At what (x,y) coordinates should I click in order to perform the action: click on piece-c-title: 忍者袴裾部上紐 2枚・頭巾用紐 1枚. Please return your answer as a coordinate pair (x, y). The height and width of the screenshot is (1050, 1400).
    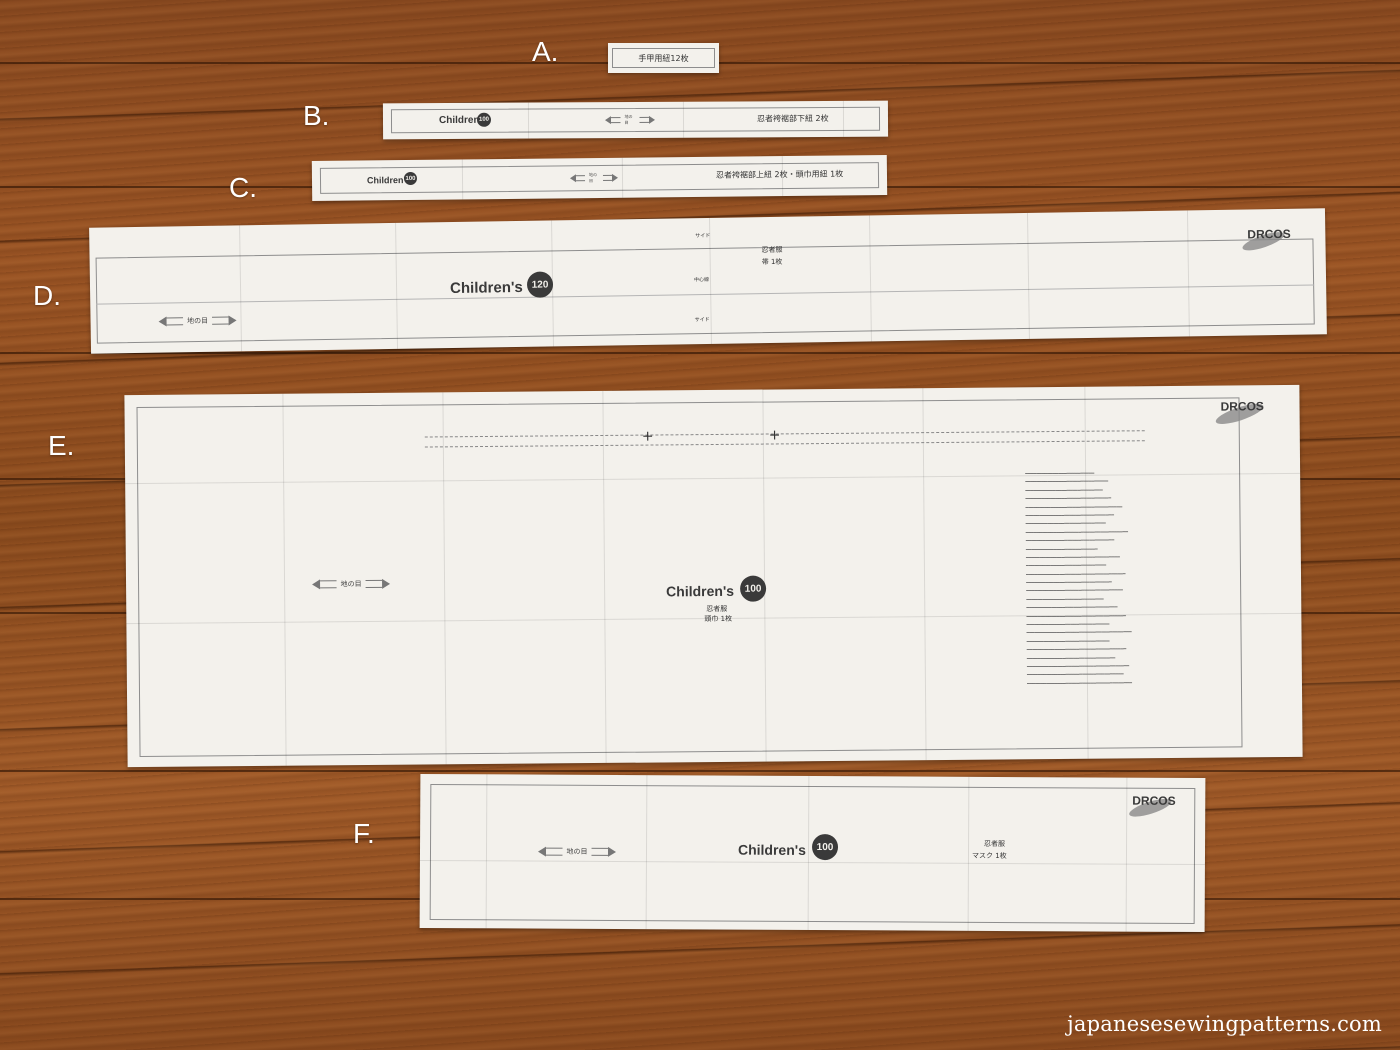
    Looking at the image, I should click on (779, 174).